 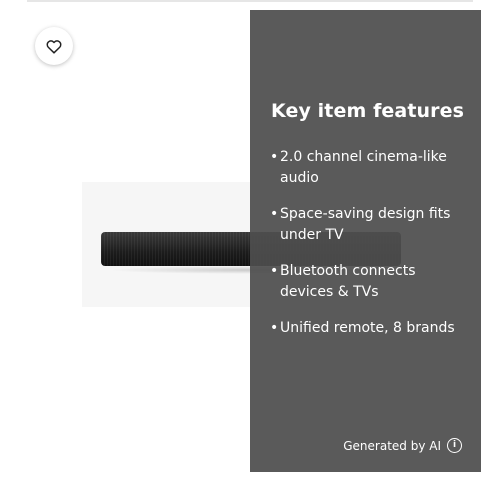 I want to click on feature-text: Unified remote, 8 brands, so click(x=367, y=328).